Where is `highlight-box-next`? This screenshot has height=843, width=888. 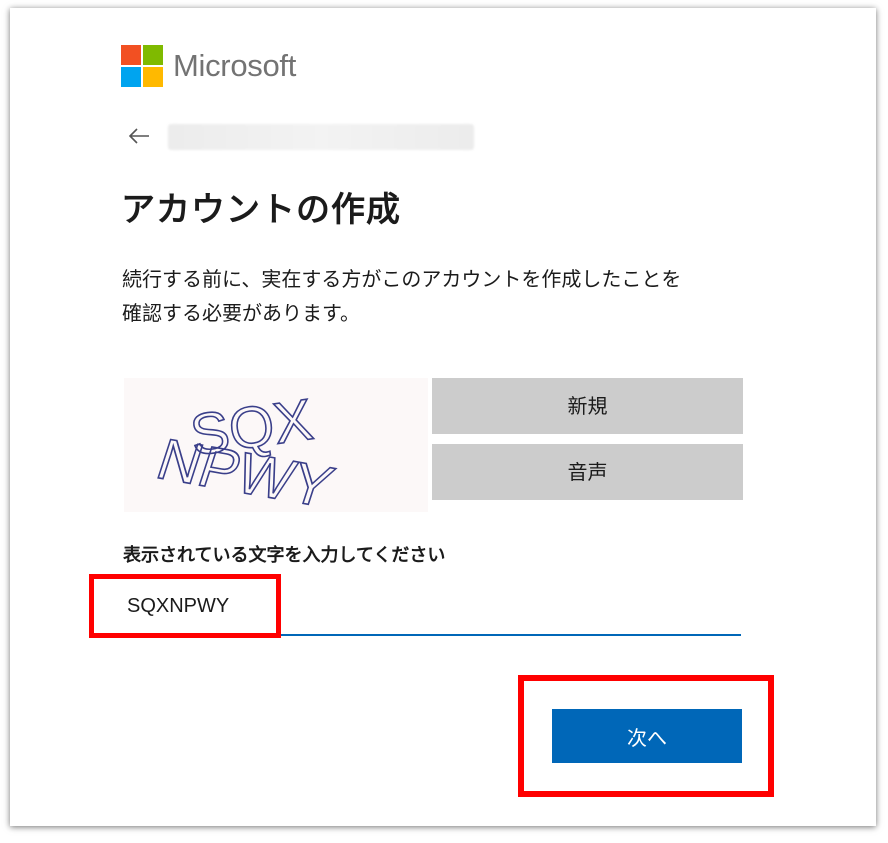 highlight-box-next is located at coordinates (646, 736).